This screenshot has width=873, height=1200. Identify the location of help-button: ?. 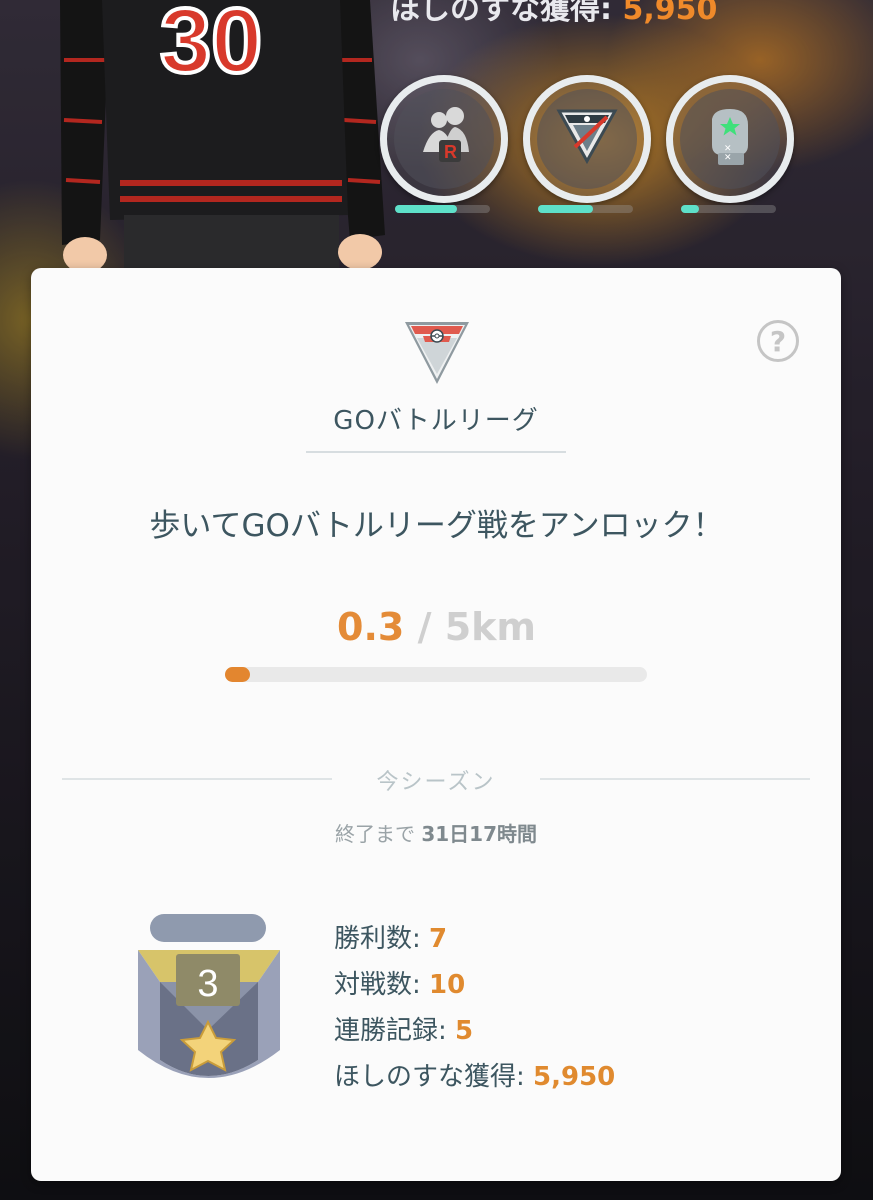
(778, 341).